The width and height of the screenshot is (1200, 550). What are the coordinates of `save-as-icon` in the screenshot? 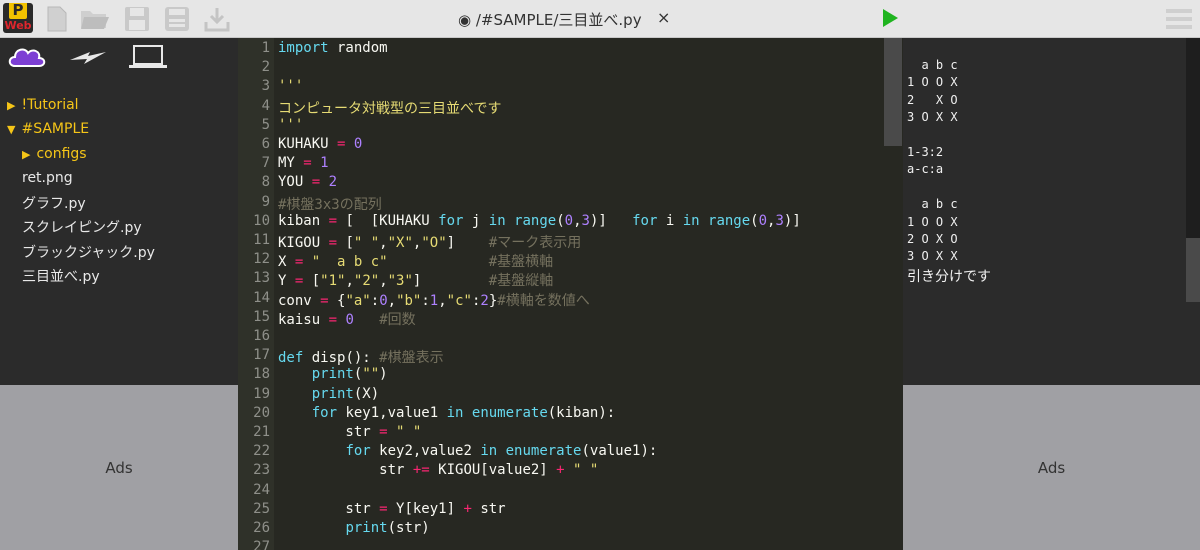 It's located at (177, 19).